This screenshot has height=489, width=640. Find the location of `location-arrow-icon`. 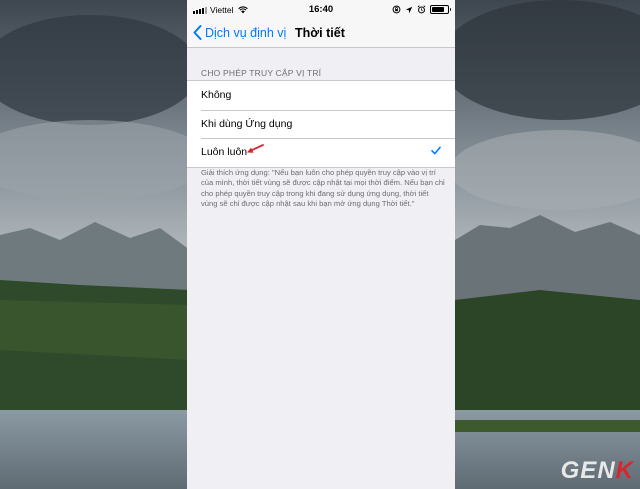

location-arrow-icon is located at coordinates (409, 9).